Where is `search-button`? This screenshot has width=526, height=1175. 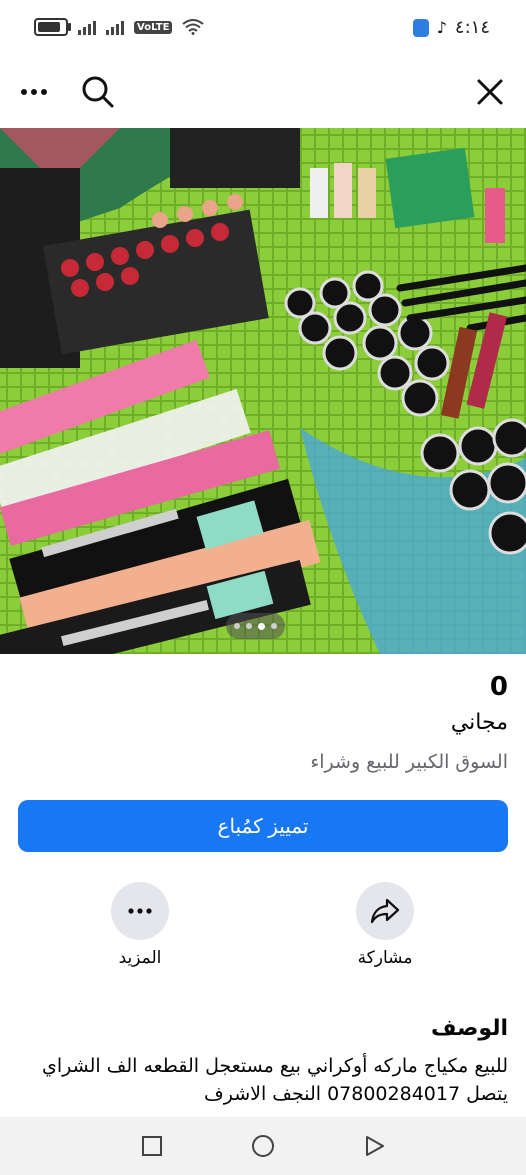 search-button is located at coordinates (98, 92).